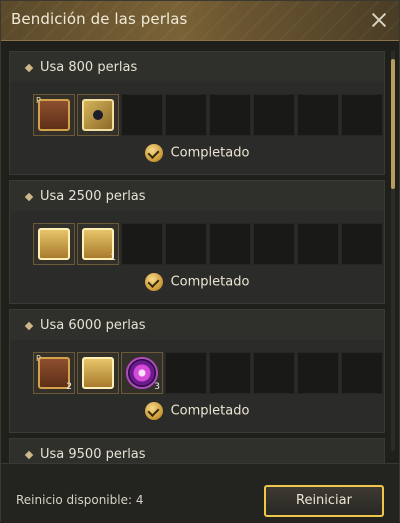 The width and height of the screenshot is (400, 523). I want to click on close-icon, so click(379, 20).